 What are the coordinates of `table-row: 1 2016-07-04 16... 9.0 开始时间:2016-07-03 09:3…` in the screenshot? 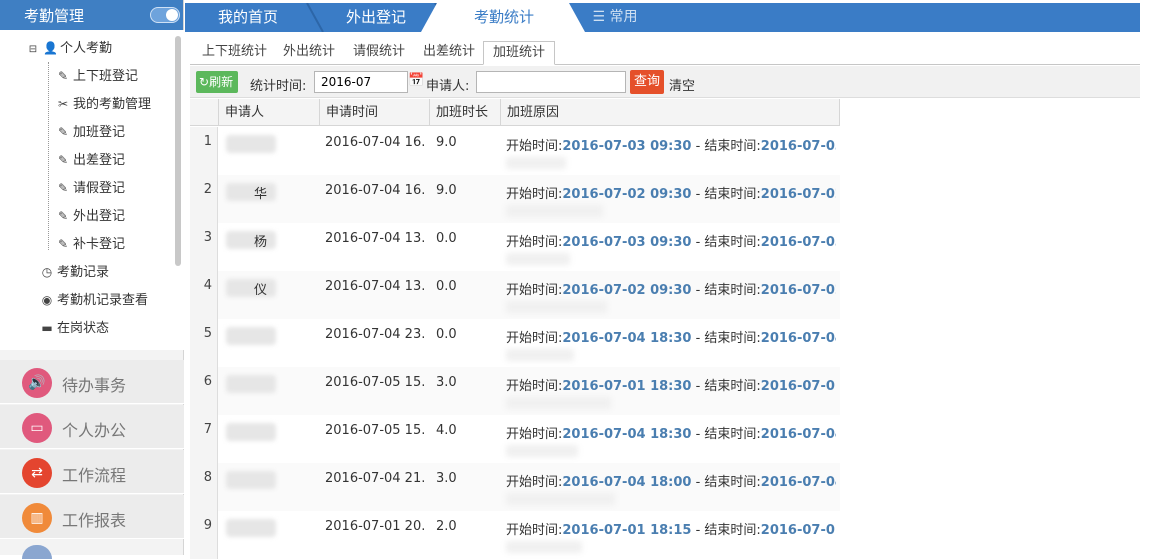 It's located at (515, 151).